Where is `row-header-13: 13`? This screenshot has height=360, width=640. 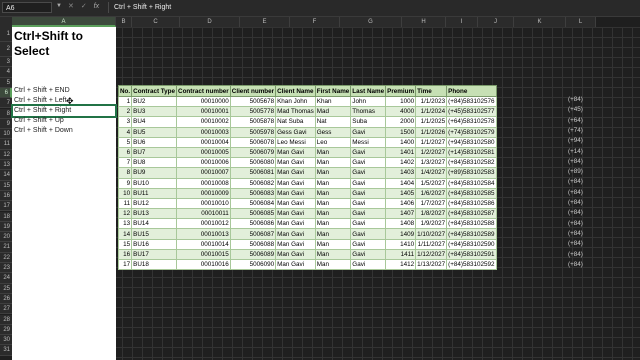 row-header-13: 13 is located at coordinates (6, 165).